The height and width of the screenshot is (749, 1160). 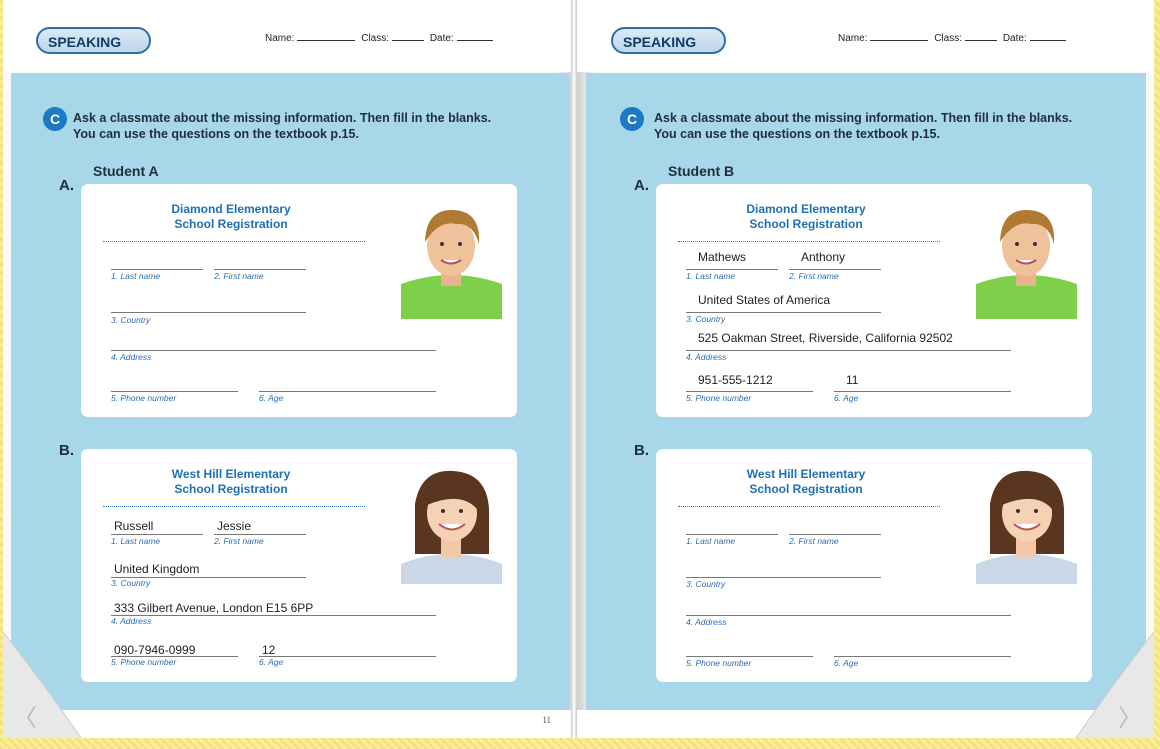 I want to click on country-value: United States of America, so click(x=764, y=300).